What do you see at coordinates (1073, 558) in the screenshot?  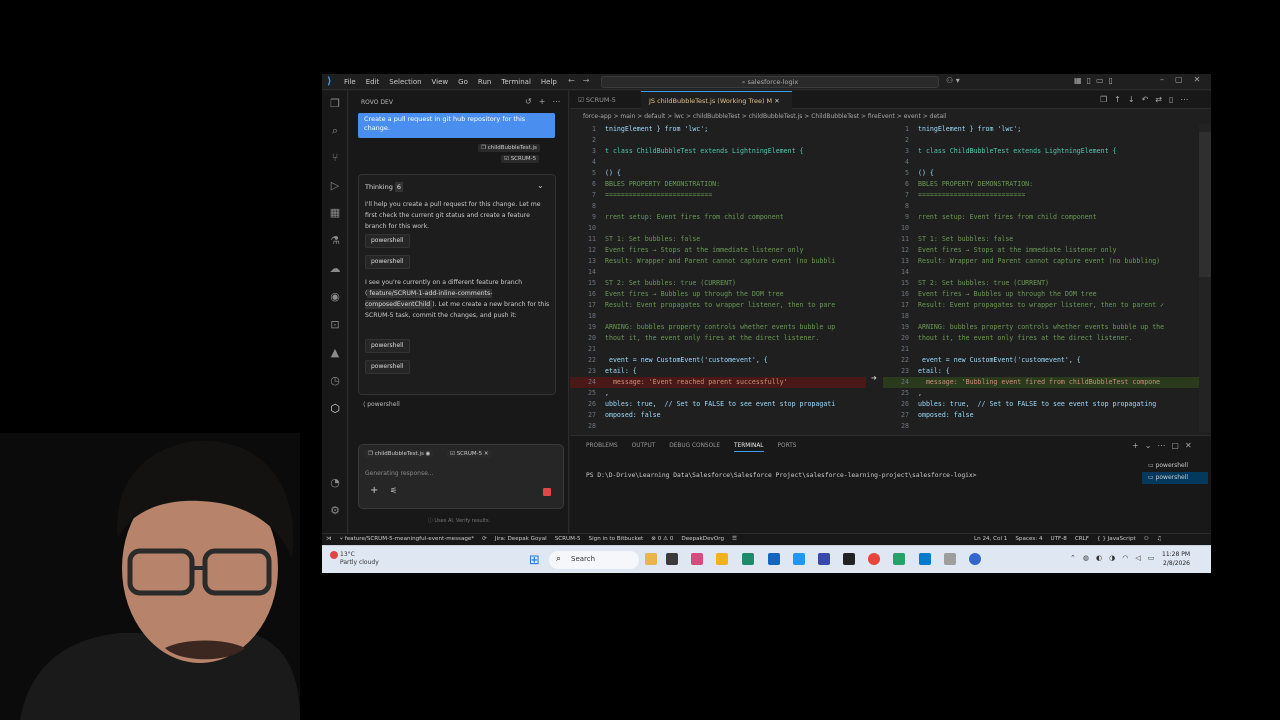 I see `tray-chevron-icon: ⌃` at bounding box center [1073, 558].